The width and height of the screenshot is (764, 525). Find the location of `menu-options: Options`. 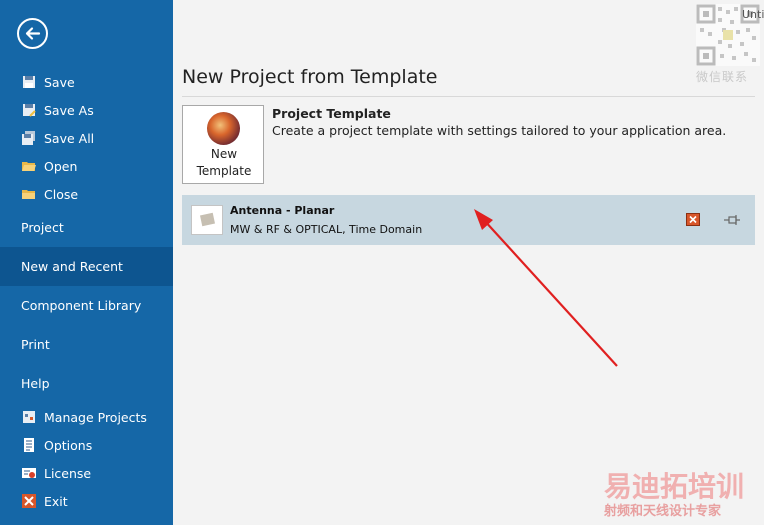

menu-options: Options is located at coordinates (86, 445).